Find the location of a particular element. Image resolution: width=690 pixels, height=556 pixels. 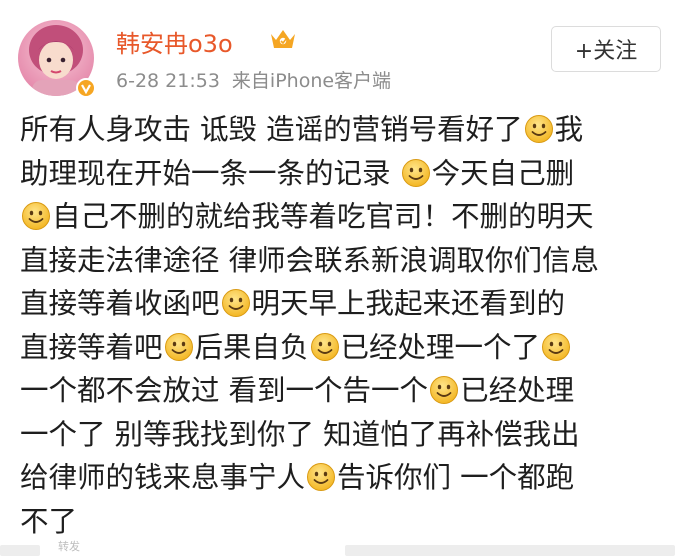

post-line: 直接走法律途径 律师会联系新浪调取你们信息 is located at coordinates (345, 261).